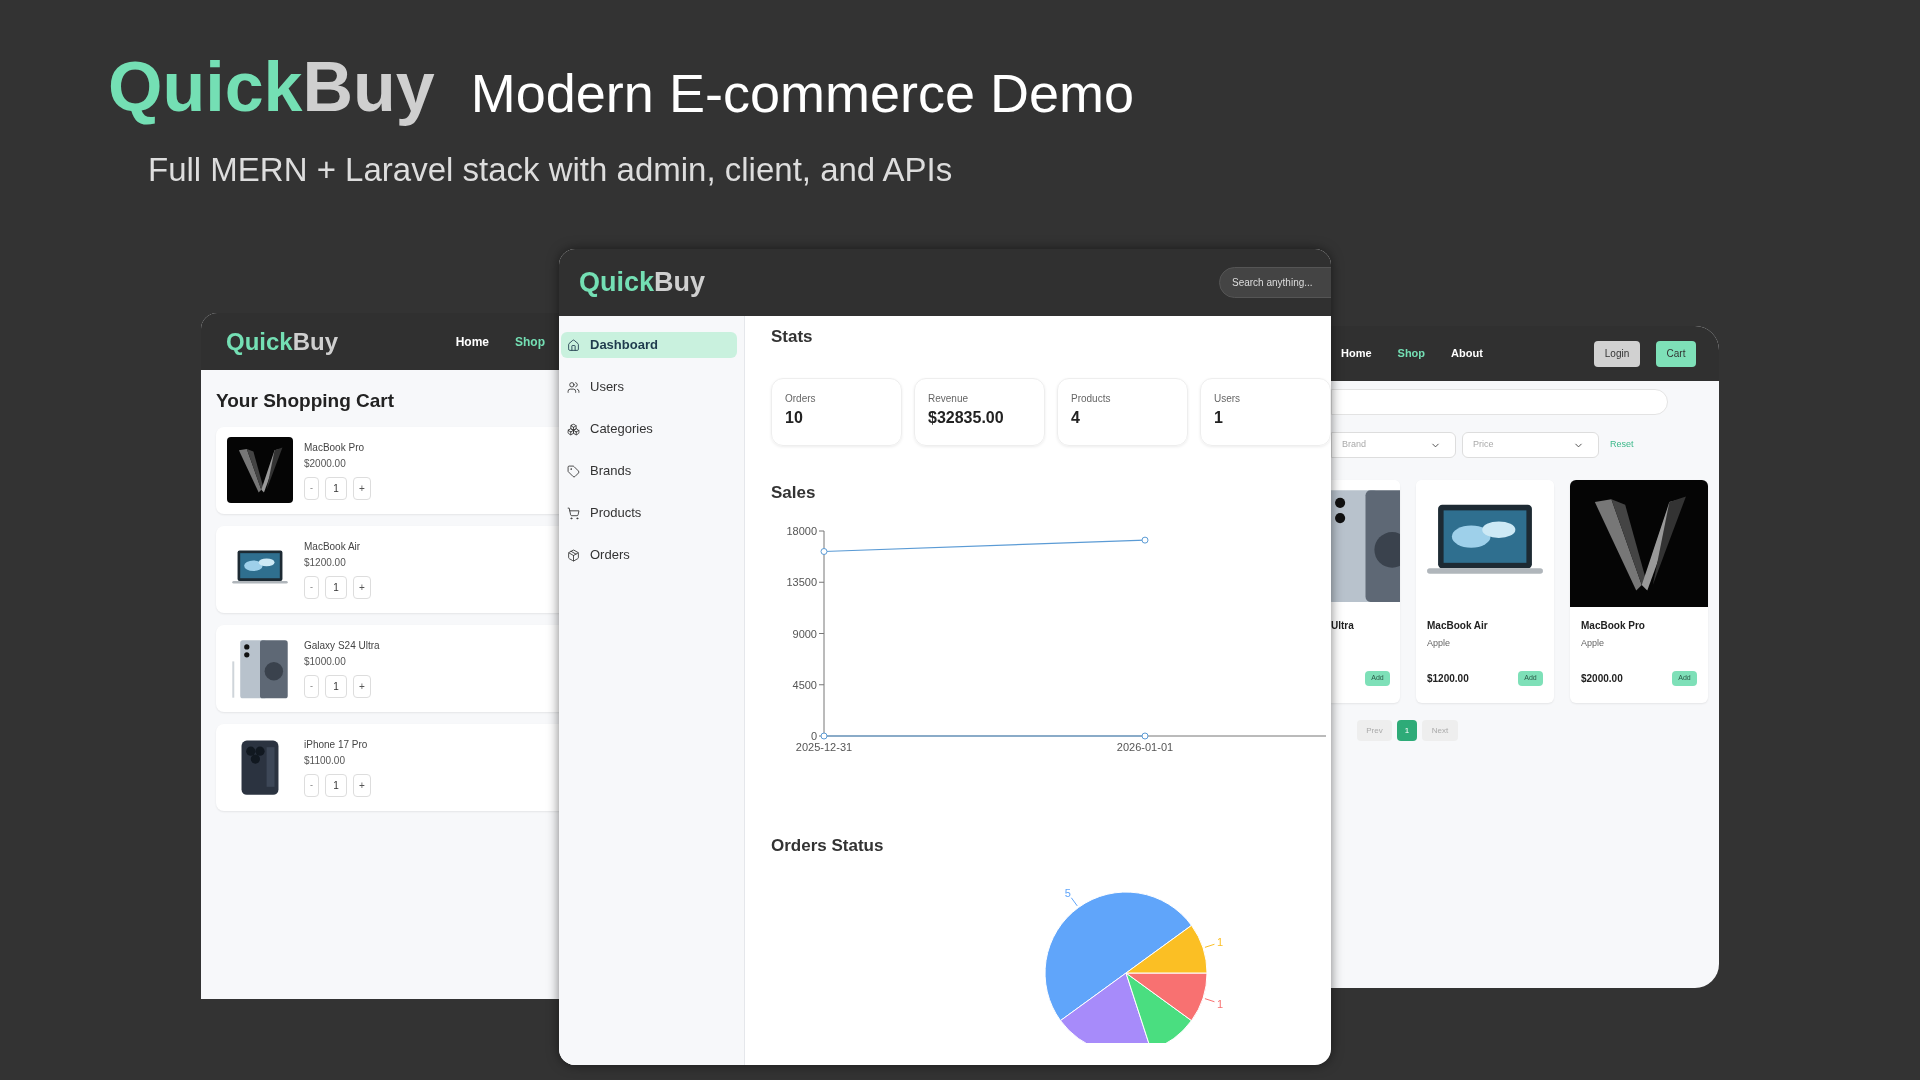 The image size is (1920, 1080). What do you see at coordinates (1676, 353) in the screenshot?
I see `cart-button: Cart` at bounding box center [1676, 353].